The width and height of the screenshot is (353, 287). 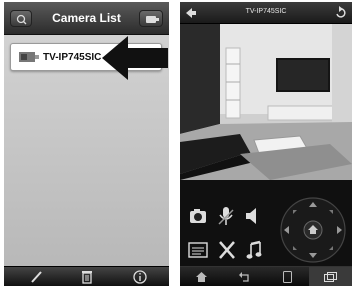 I want to click on back-icon, so click(x=244, y=277).